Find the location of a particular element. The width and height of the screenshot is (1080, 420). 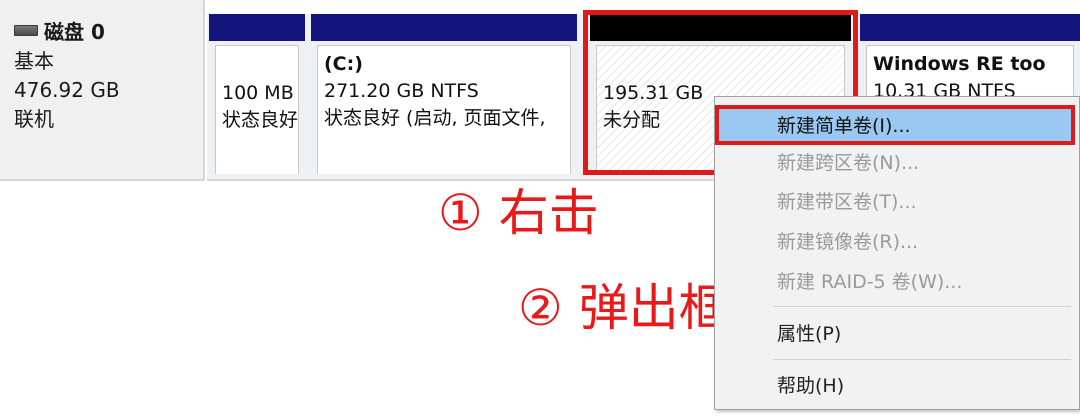

disk-info-panel: 磁盘 0 基本 476.92 GB 联机 is located at coordinates (102, 90).